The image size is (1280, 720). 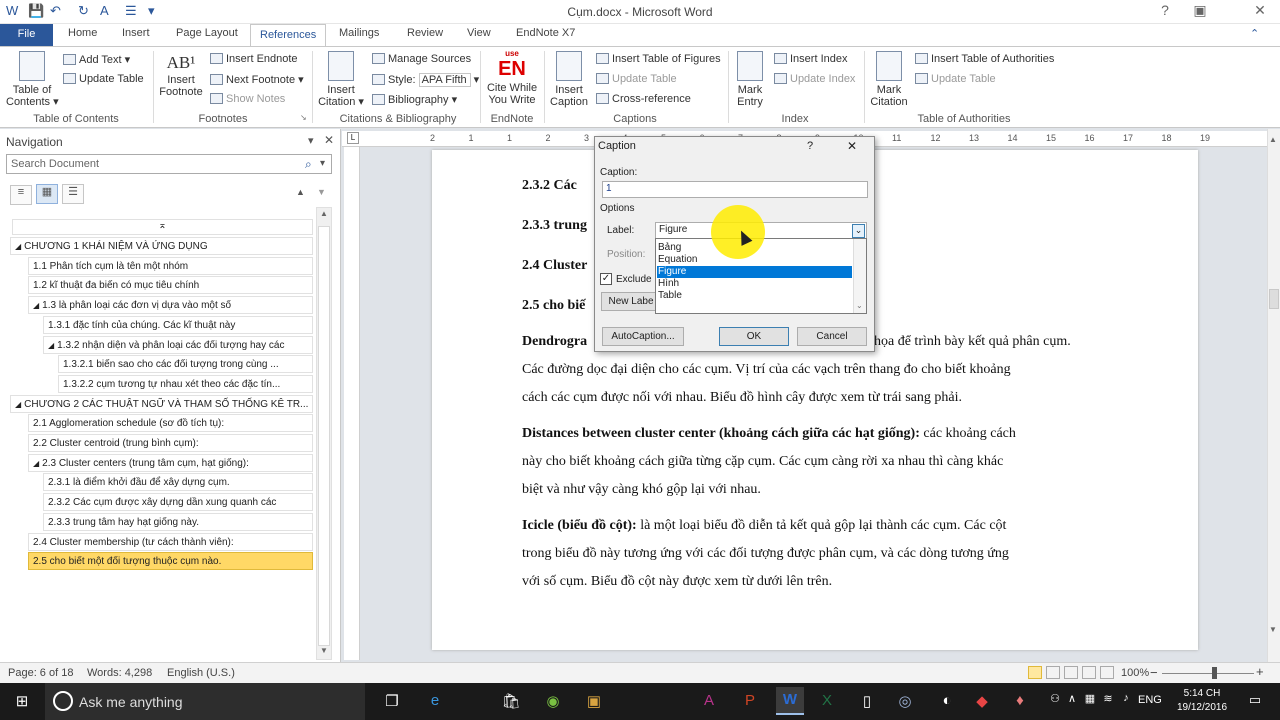 What do you see at coordinates (511, 702) in the screenshot?
I see `store-icon: 🛍` at bounding box center [511, 702].